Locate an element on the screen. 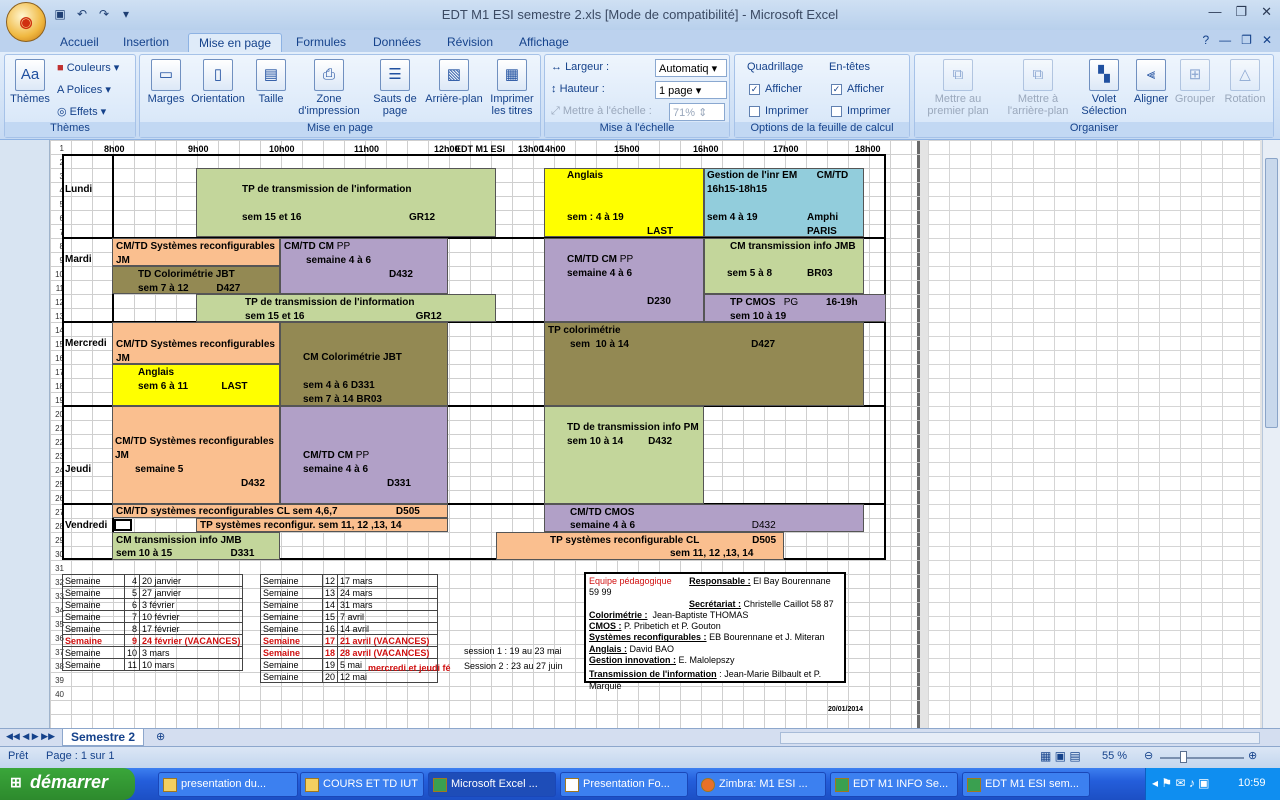 This screenshot has height=800, width=1280. zoom-level: 55 % is located at coordinates (1114, 756).